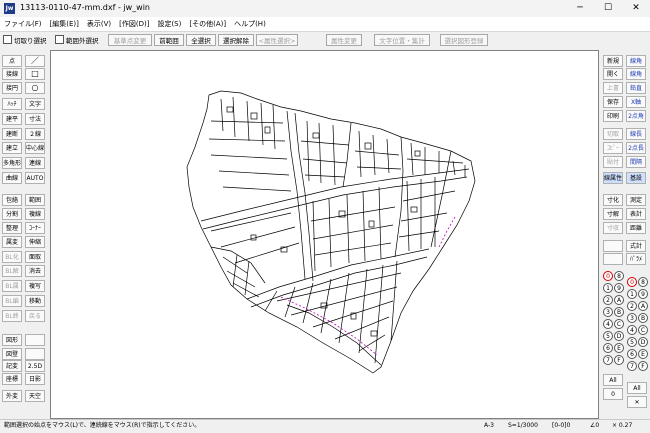 This screenshot has width=650, height=433. I want to click on layer-b-1: 9, so click(643, 294).